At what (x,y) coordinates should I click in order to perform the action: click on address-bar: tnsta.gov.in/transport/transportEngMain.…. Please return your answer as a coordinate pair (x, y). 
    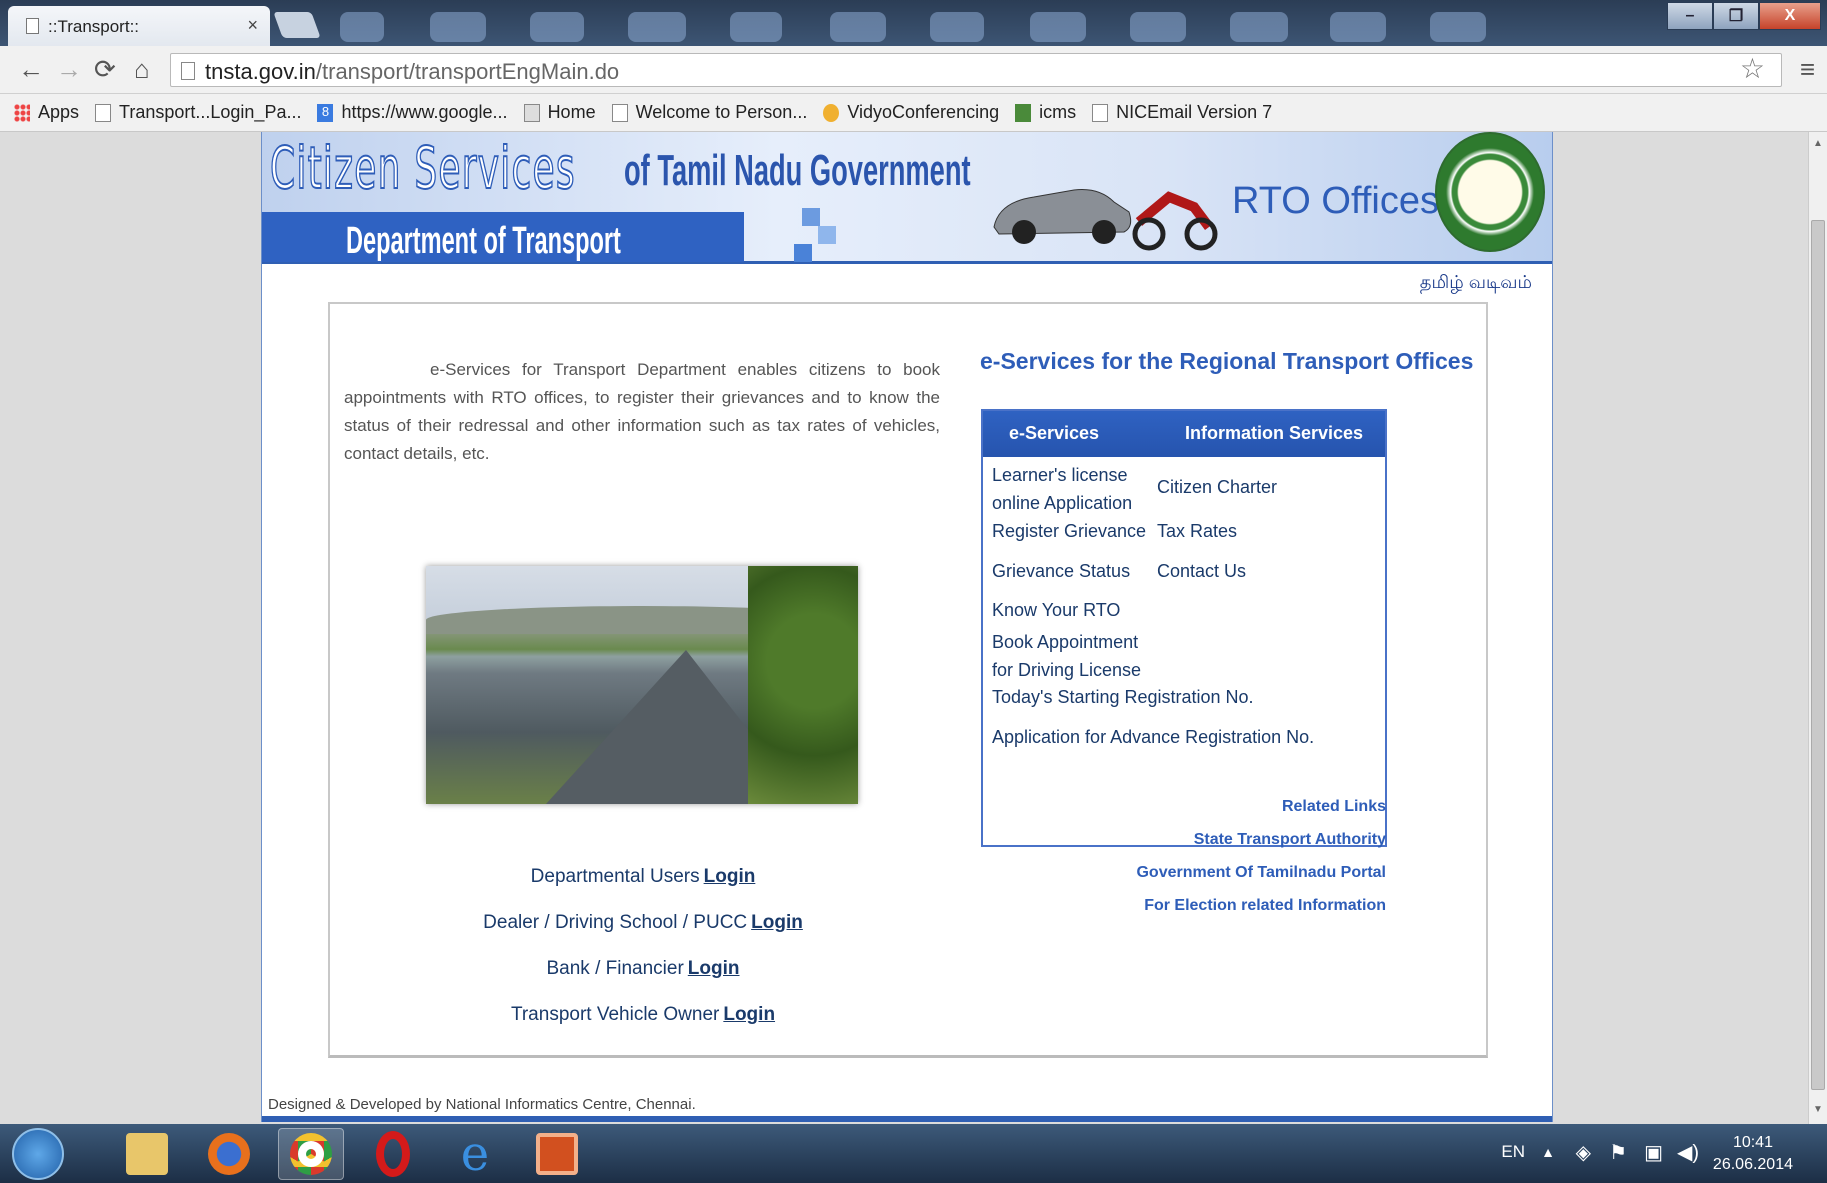
    Looking at the image, I should click on (976, 70).